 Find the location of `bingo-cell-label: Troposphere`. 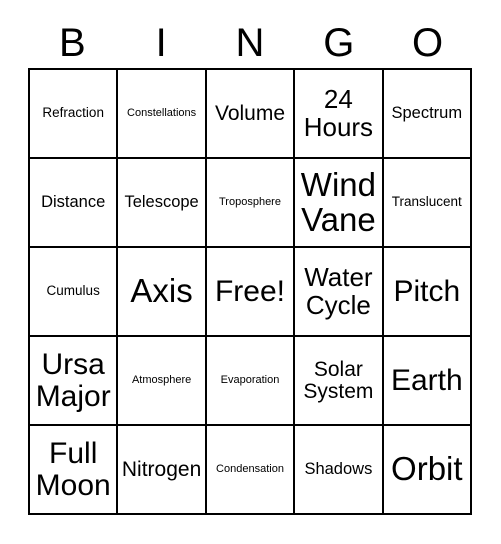

bingo-cell-label: Troposphere is located at coordinates (250, 201).